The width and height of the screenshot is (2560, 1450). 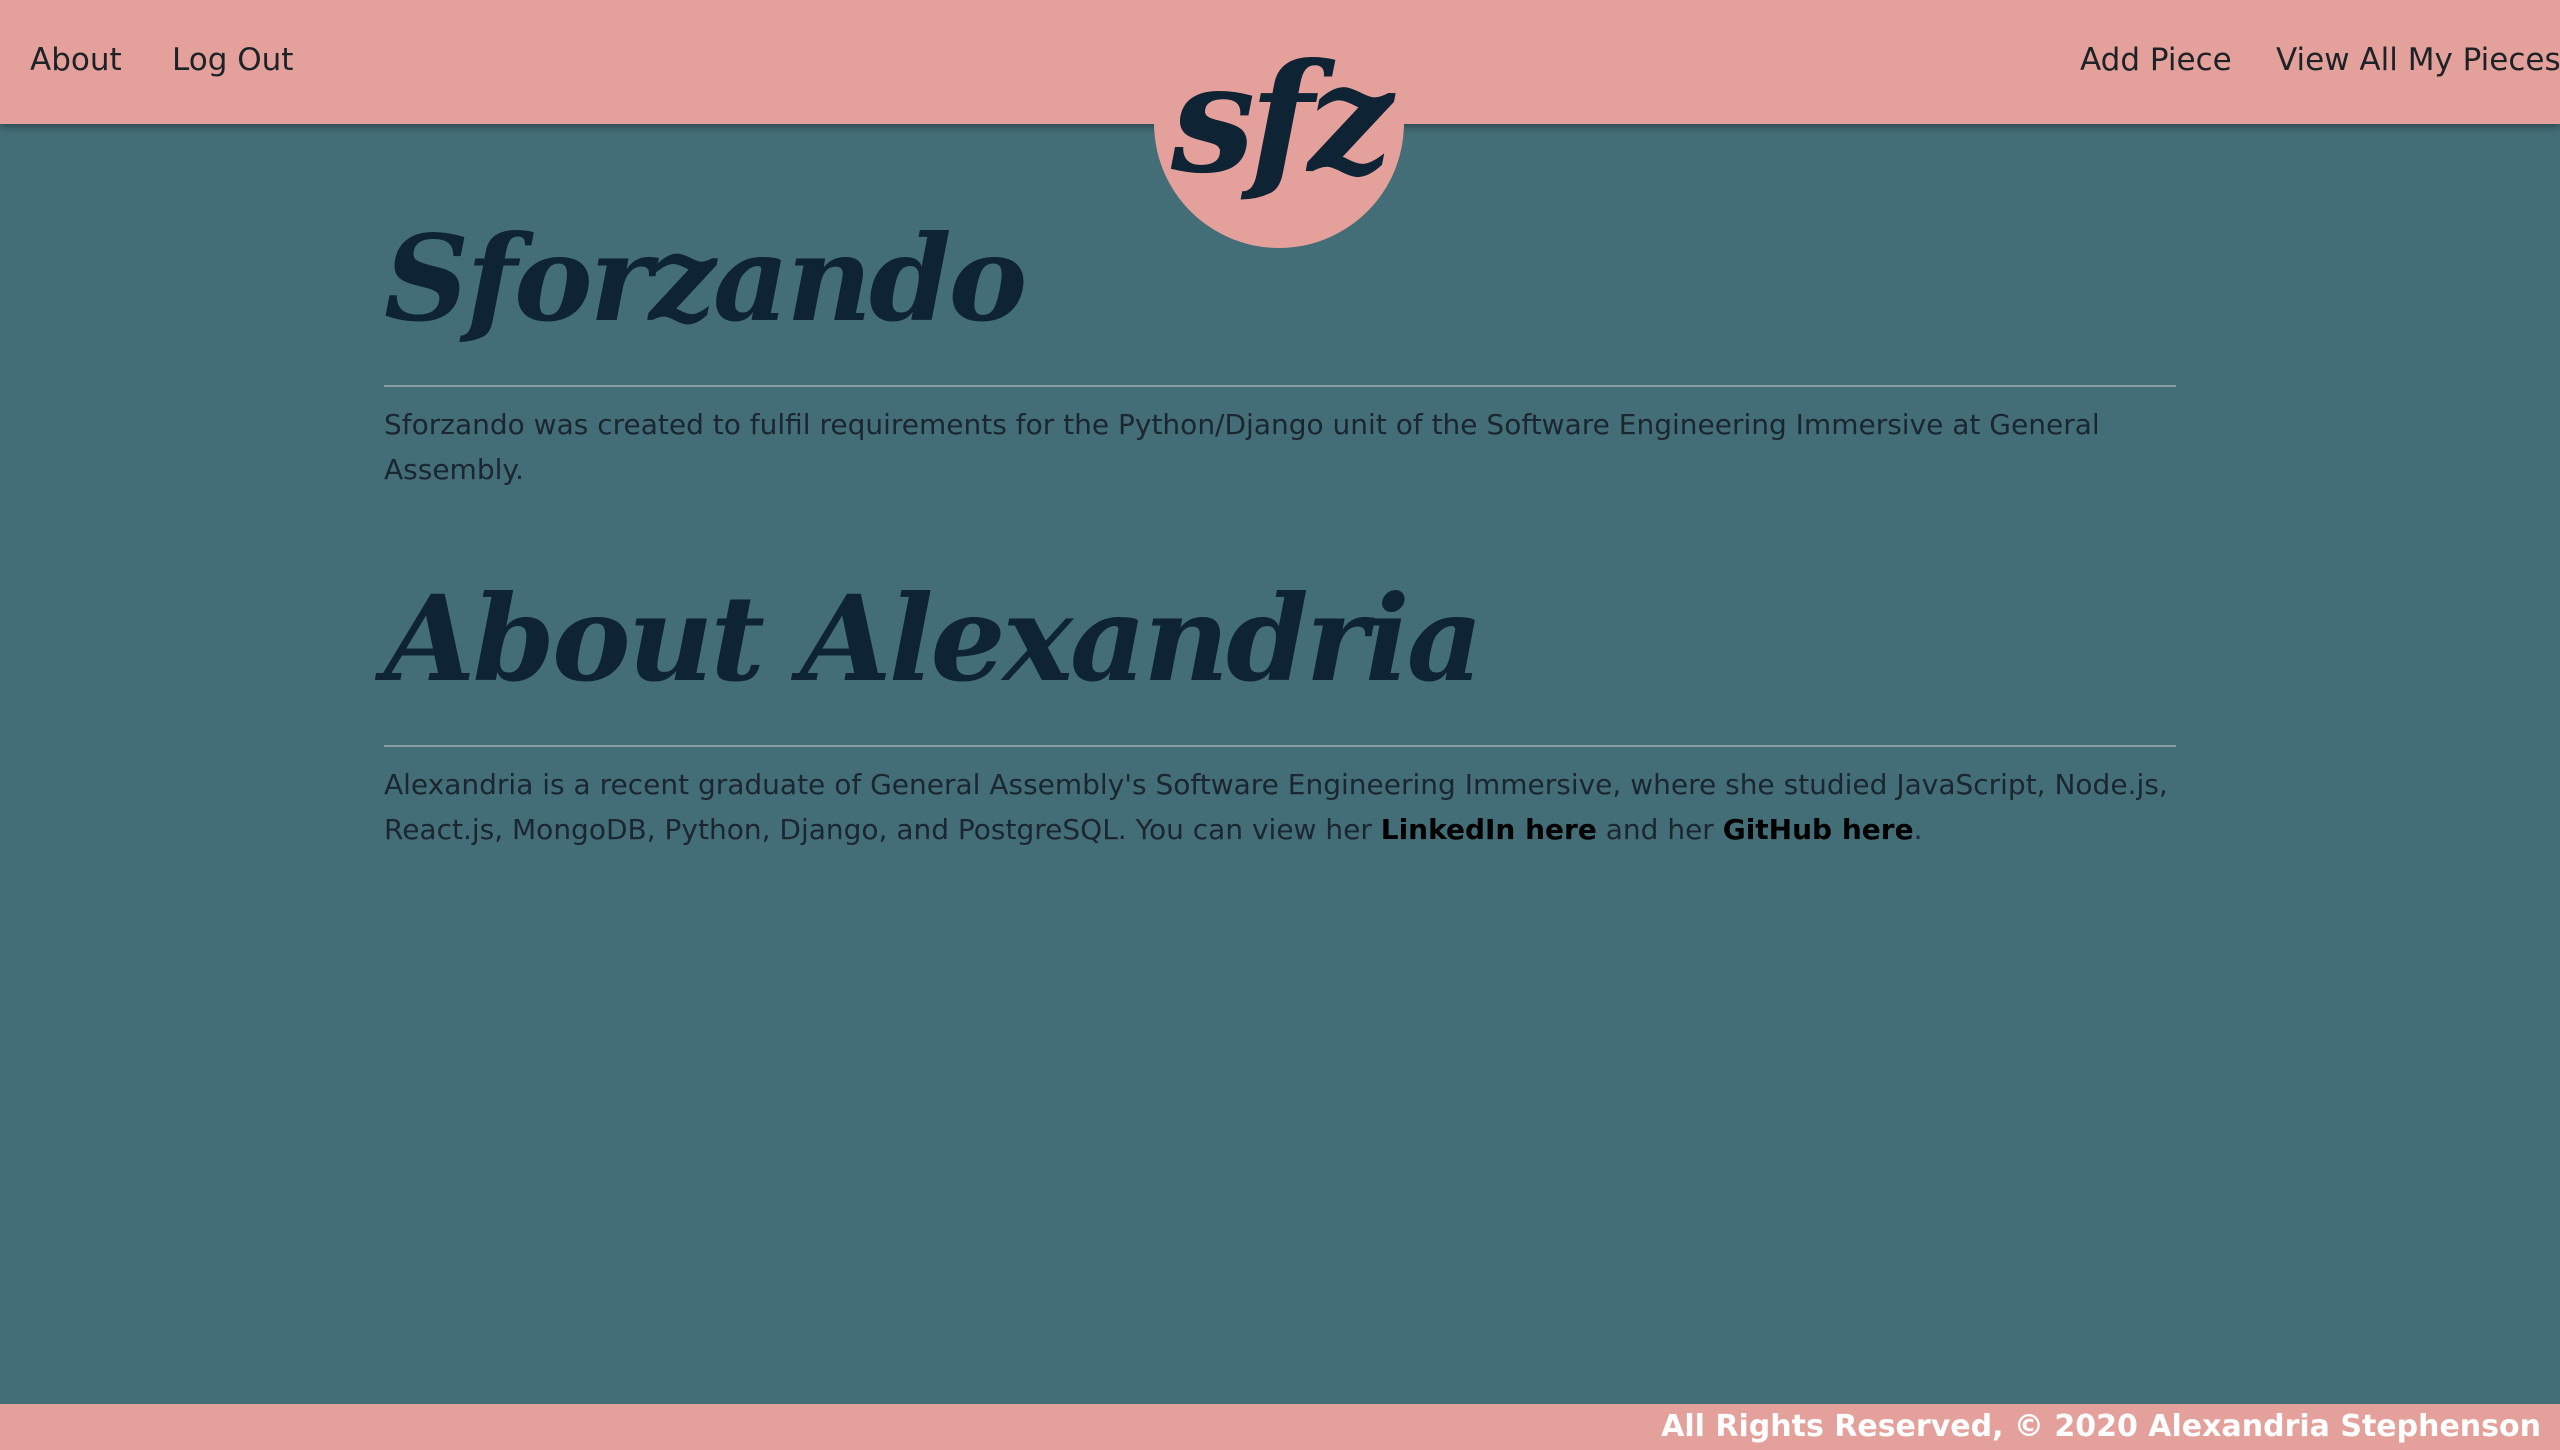 I want to click on nav-add-piece-link: Add Piece, so click(x=2156, y=60).